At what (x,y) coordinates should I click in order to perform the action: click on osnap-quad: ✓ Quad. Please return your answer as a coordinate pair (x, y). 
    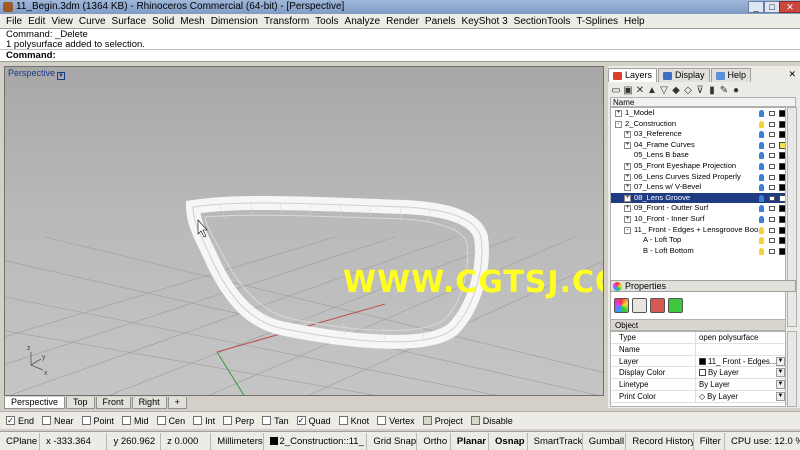
    Looking at the image, I should click on (313, 421).